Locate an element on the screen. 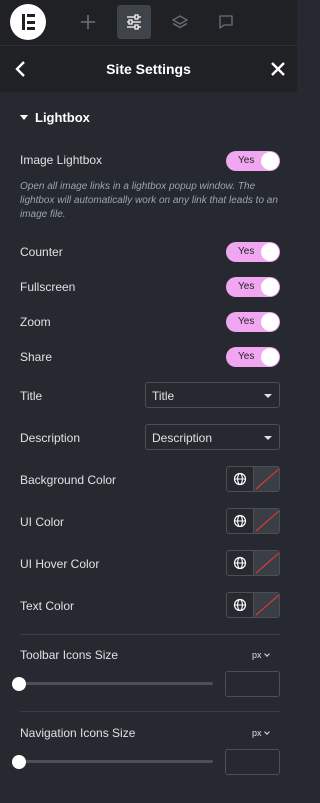 The width and height of the screenshot is (320, 803). text-color-picker is located at coordinates (253, 605).